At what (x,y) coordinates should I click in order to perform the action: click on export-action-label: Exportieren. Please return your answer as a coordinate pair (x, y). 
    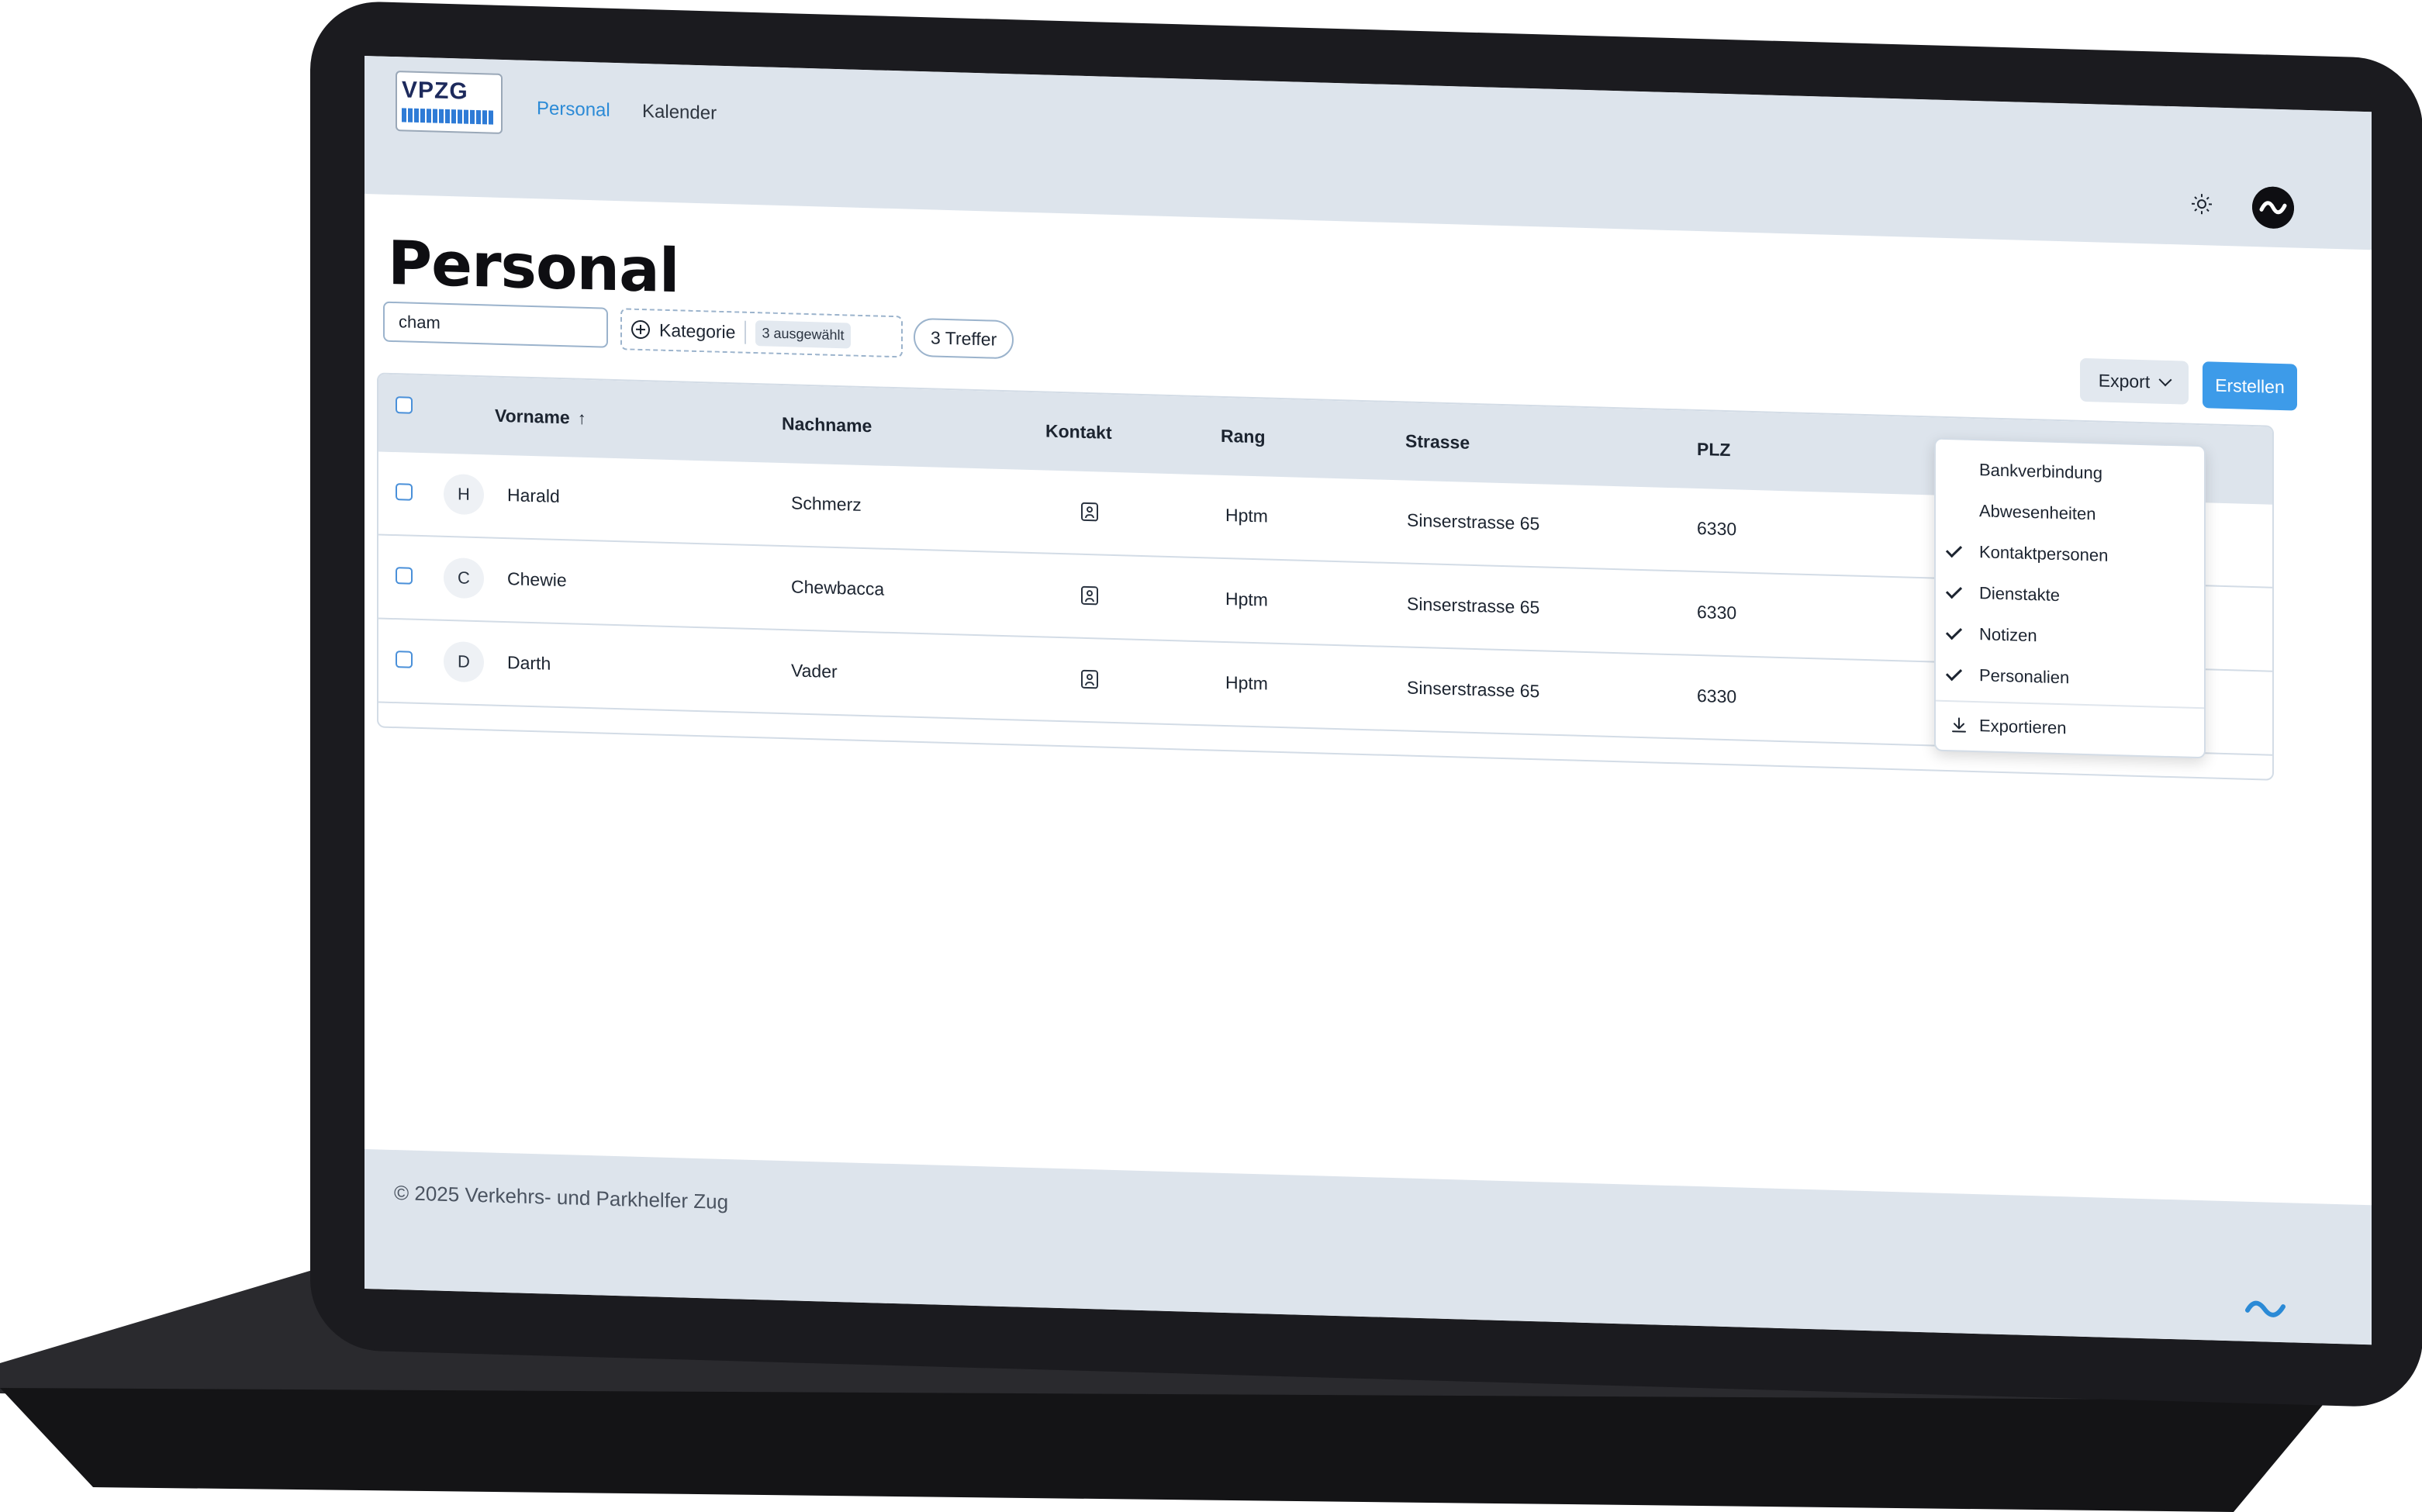
    Looking at the image, I should click on (2023, 727).